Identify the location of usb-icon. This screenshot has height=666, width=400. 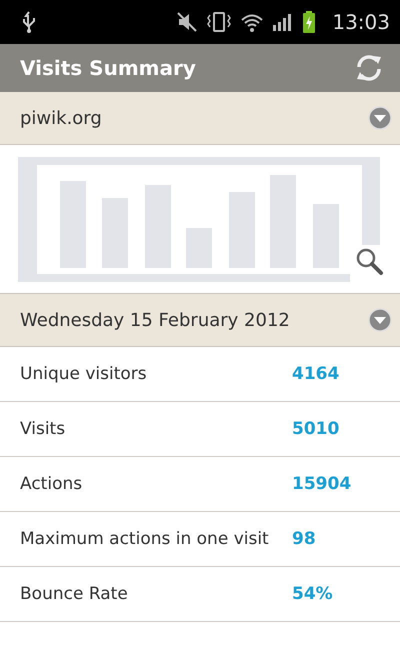
(29, 22).